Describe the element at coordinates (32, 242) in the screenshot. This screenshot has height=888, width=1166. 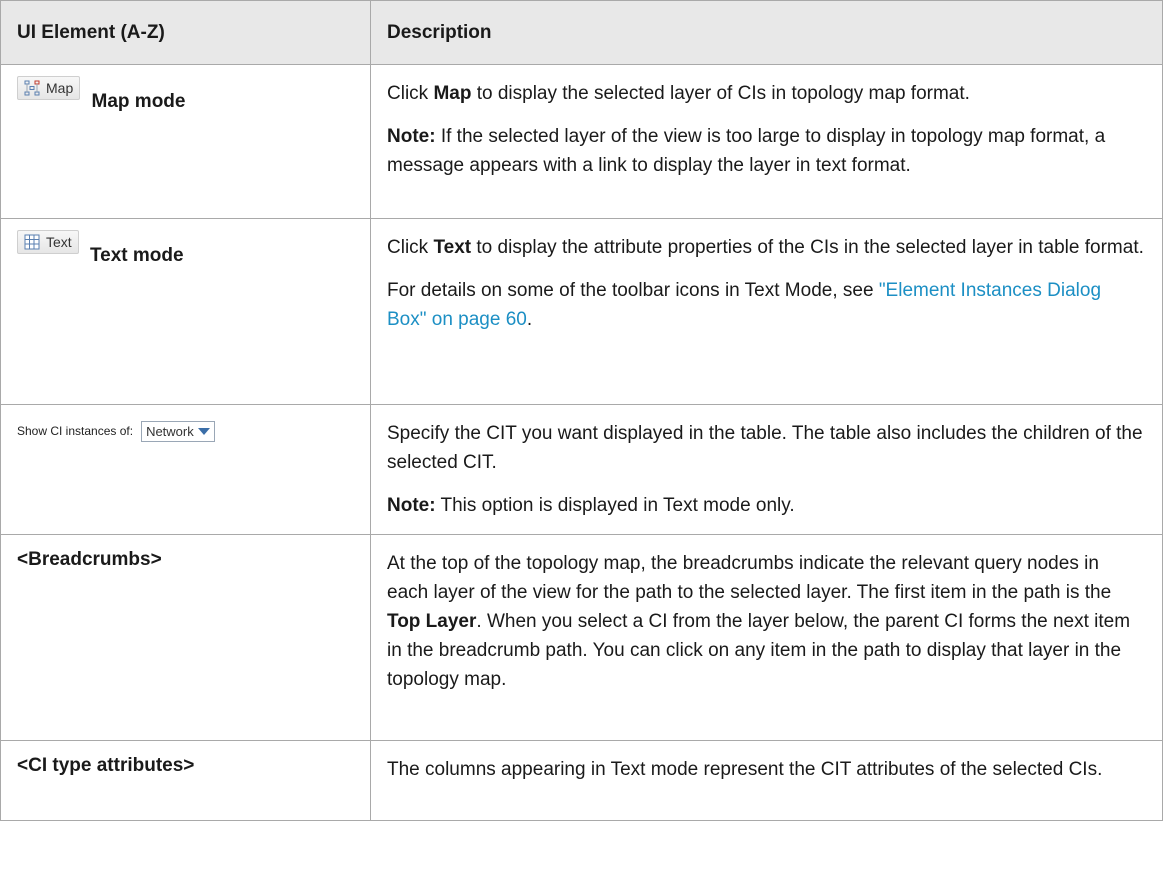
I see `table-grid-icon` at that location.